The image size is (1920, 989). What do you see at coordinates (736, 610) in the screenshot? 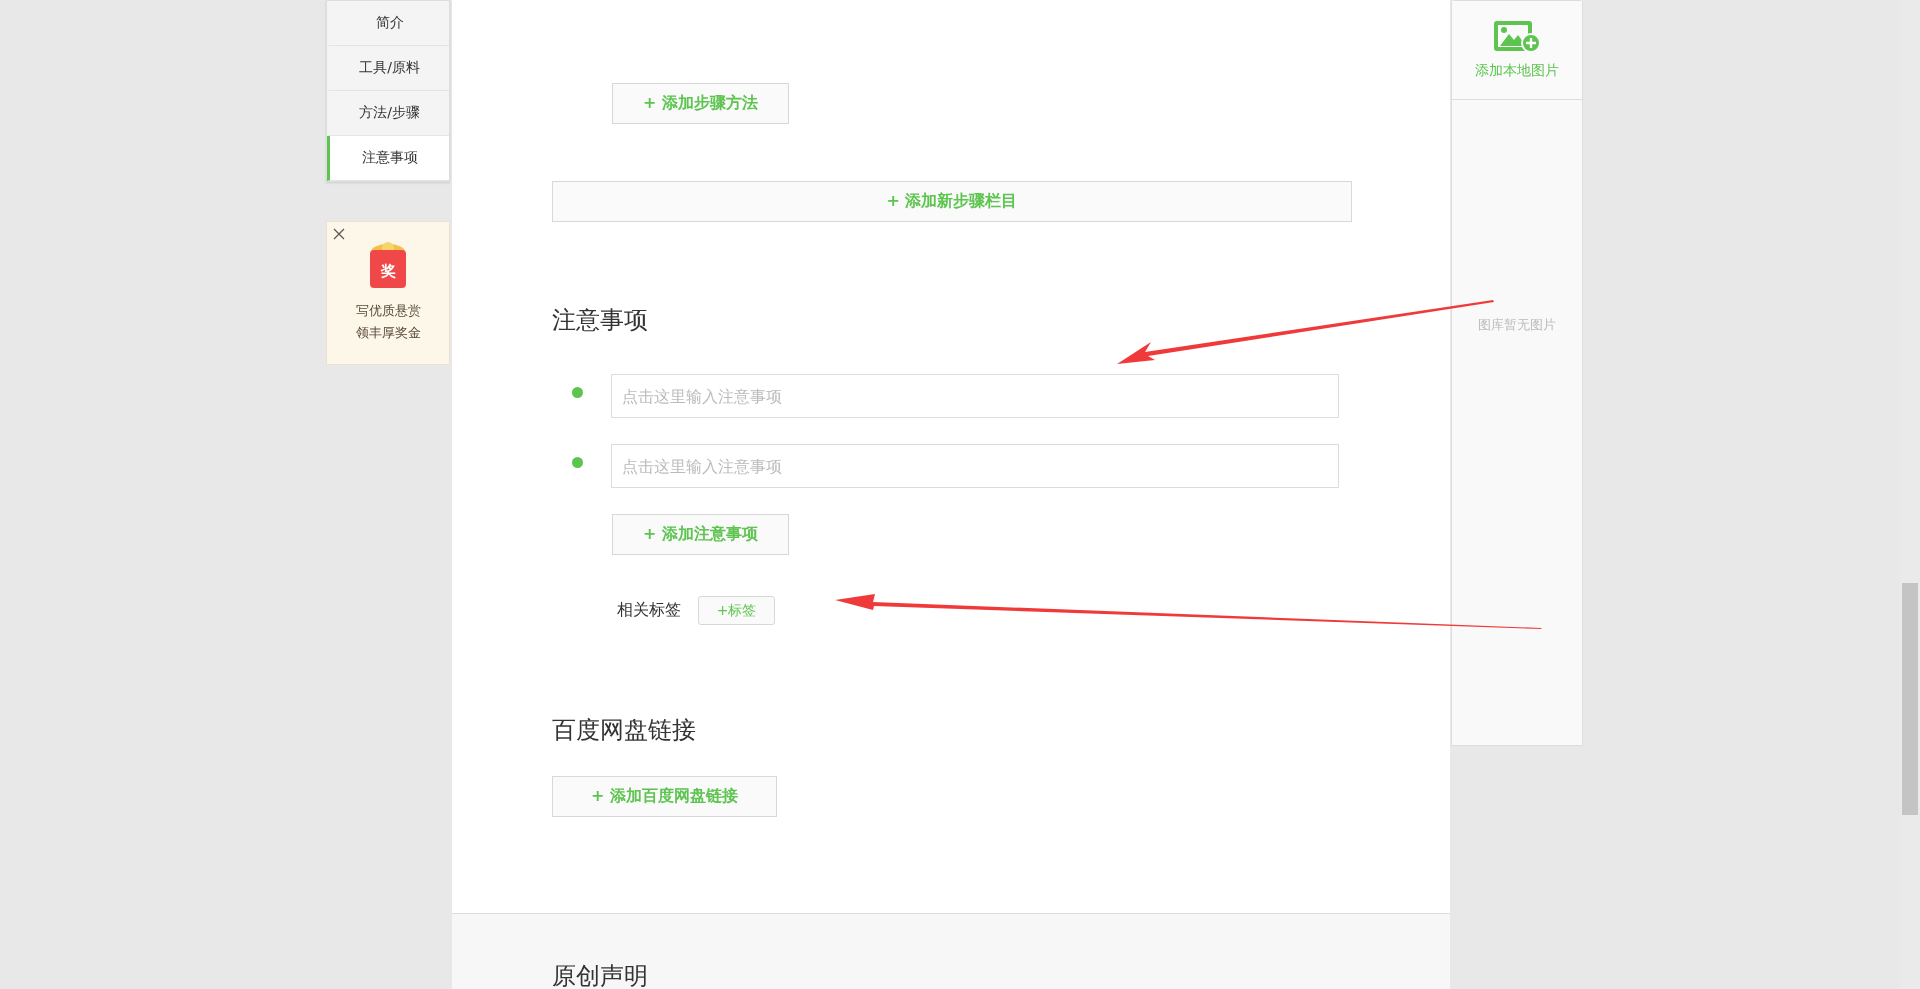
I see `add-tag-button: +标签` at bounding box center [736, 610].